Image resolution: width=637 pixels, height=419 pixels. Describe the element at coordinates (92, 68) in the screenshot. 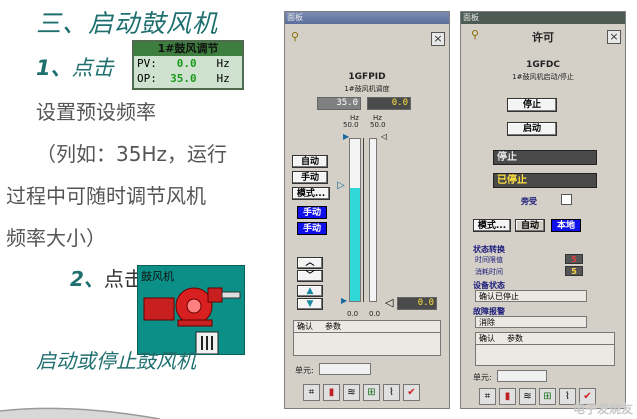

I see `step1-text: 点击` at that location.